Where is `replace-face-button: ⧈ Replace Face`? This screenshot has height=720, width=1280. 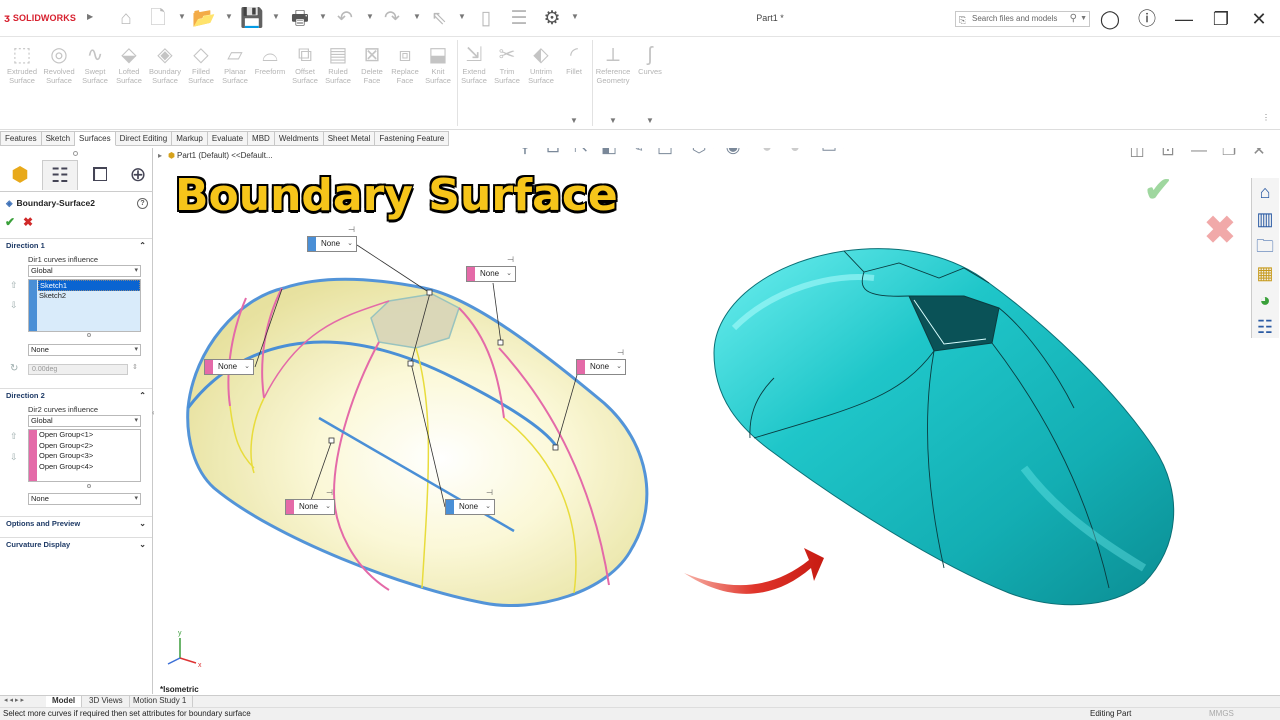 replace-face-button: ⧈ Replace Face is located at coordinates (405, 63).